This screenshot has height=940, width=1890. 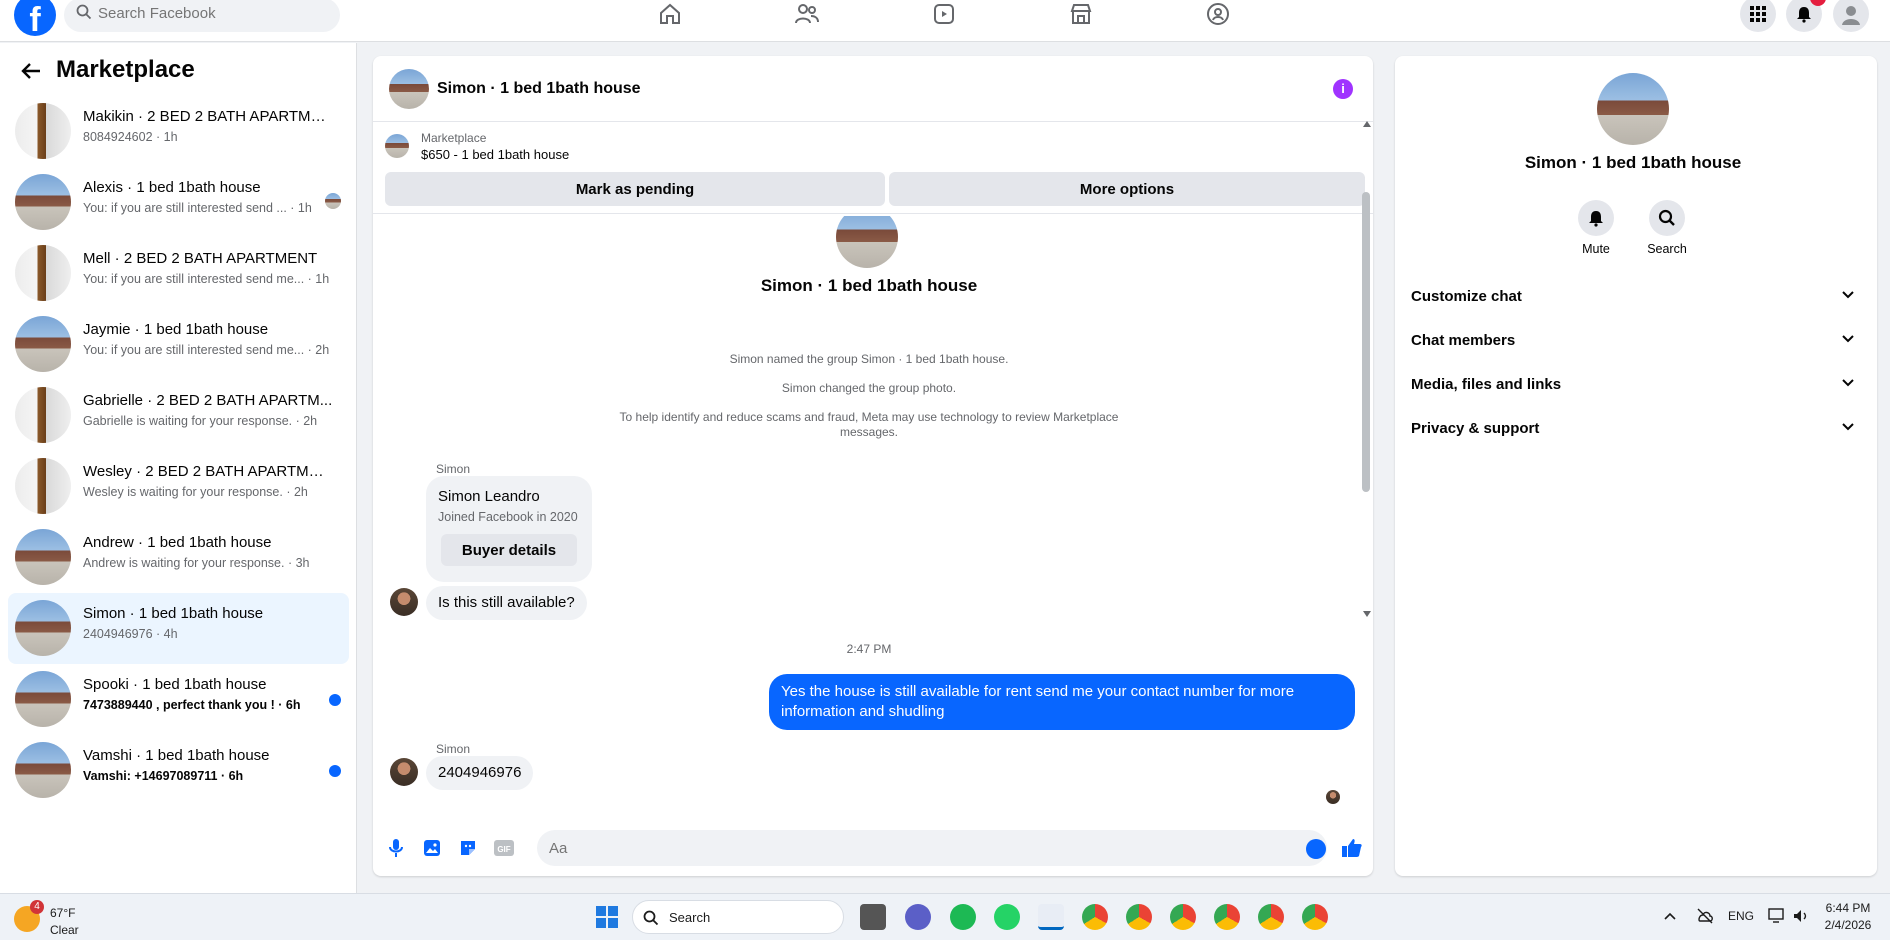 I want to click on home-icon, so click(x=670, y=14).